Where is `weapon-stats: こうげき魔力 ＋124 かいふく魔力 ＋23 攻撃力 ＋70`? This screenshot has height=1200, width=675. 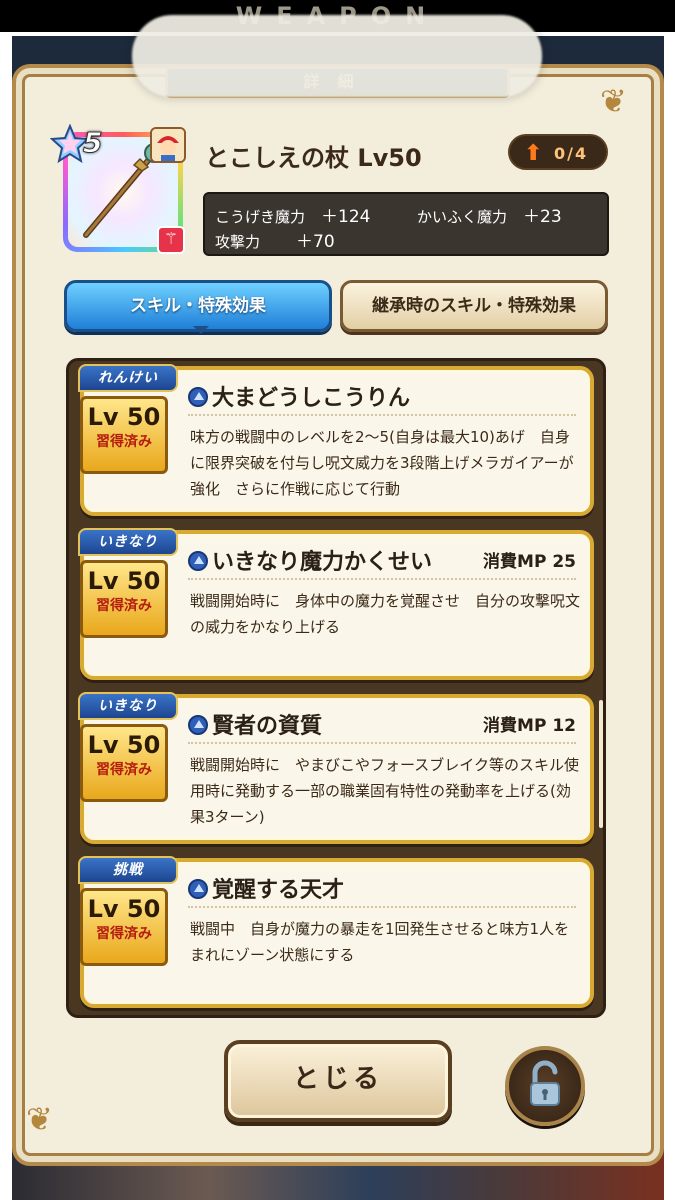
weapon-stats: こうげき魔力 ＋124 かいふく魔力 ＋23 攻撃力 ＋70 is located at coordinates (406, 224).